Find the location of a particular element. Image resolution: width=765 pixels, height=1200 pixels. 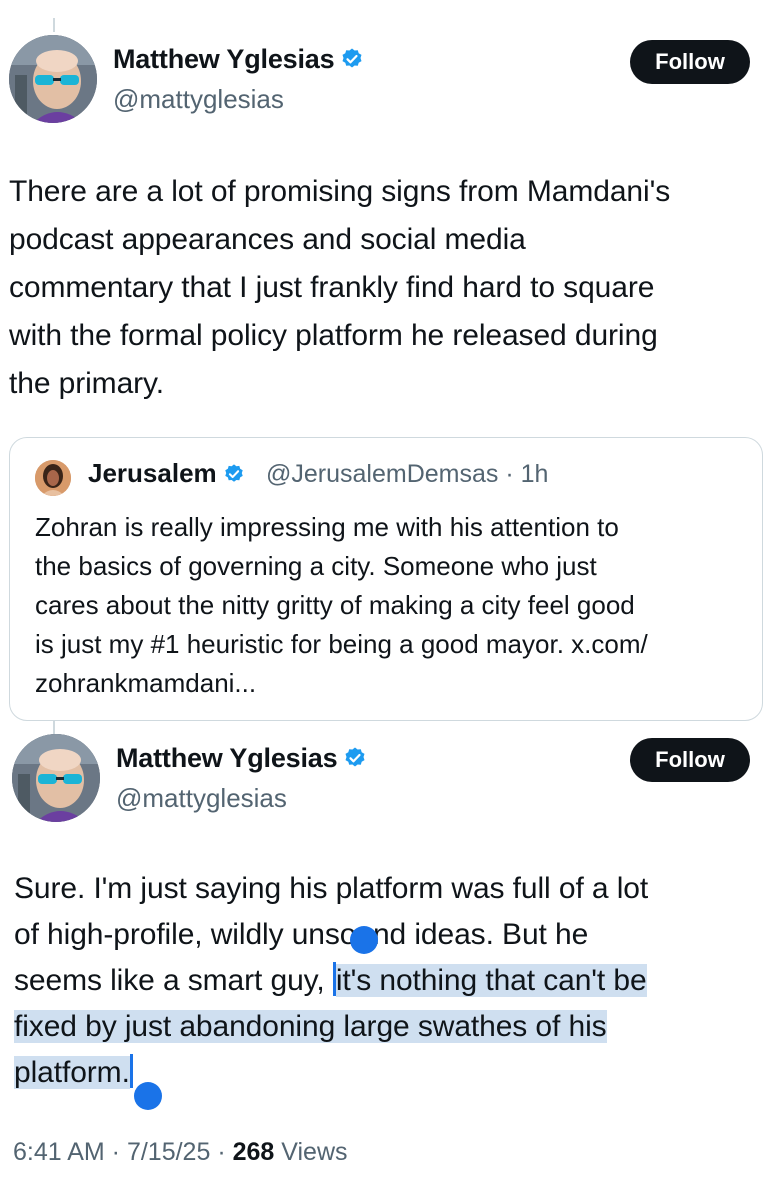

quote-author-handle: @JerusalemDemsas · 1h is located at coordinates (407, 474).